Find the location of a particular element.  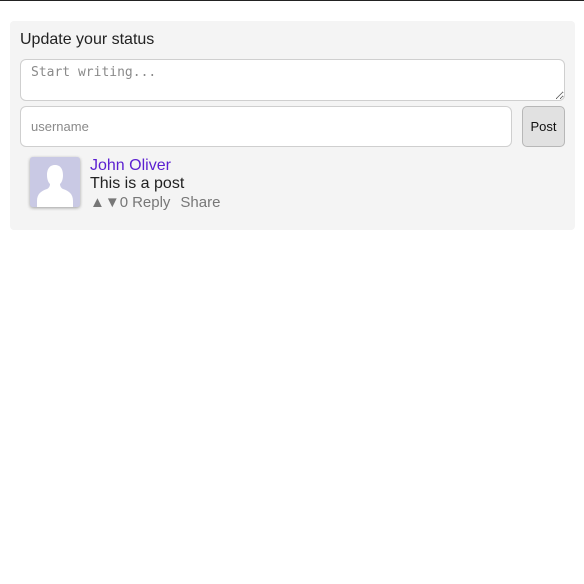

panel-title: Update your status is located at coordinates (87, 39).